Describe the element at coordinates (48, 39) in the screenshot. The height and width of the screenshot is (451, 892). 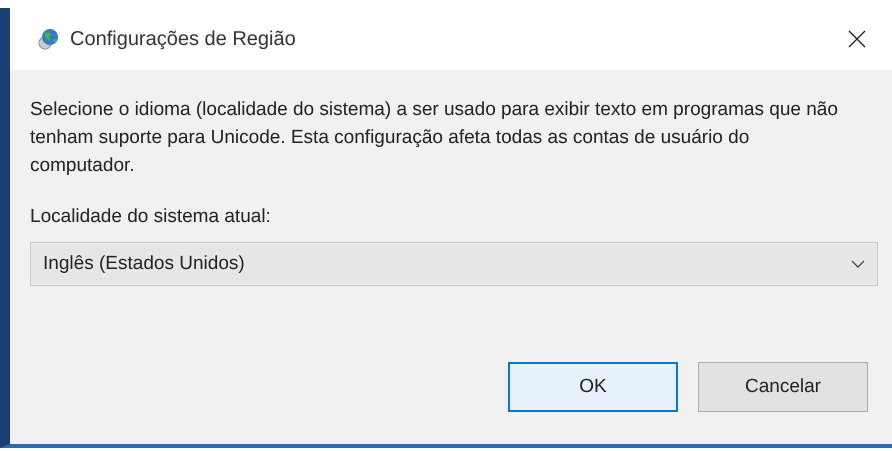
I see `globe-icon` at that location.